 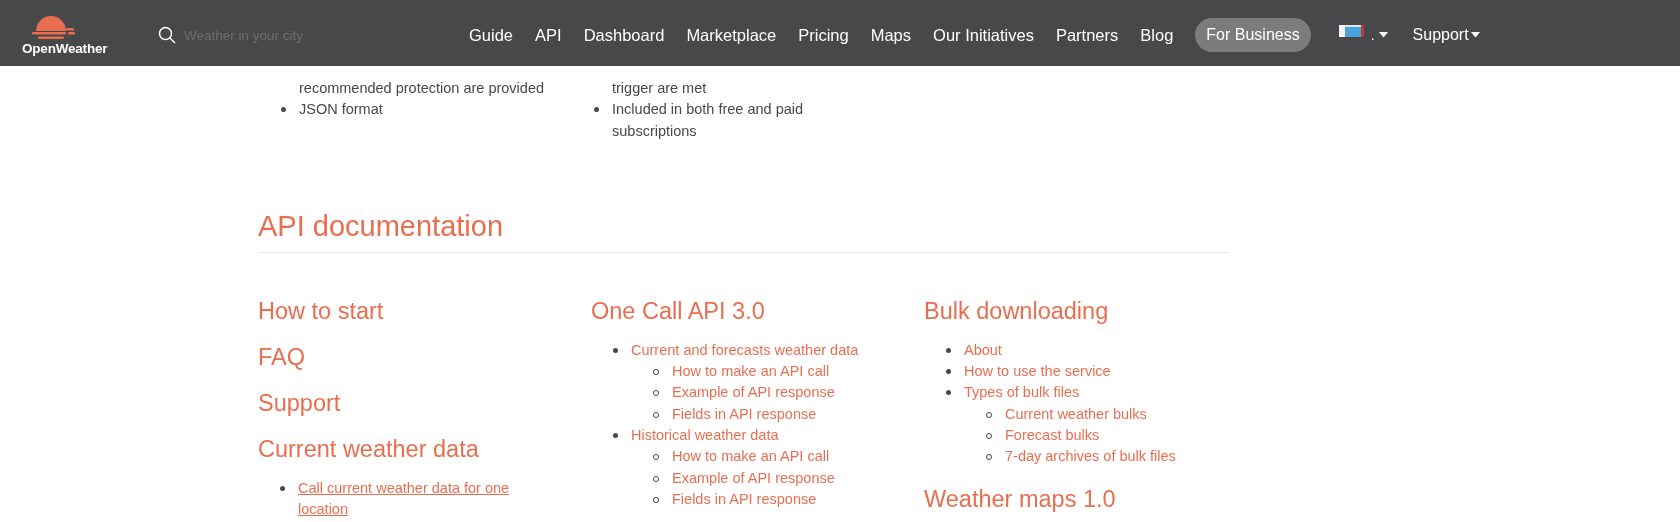 What do you see at coordinates (65, 48) in the screenshot?
I see `logo-text: OpenWeather` at bounding box center [65, 48].